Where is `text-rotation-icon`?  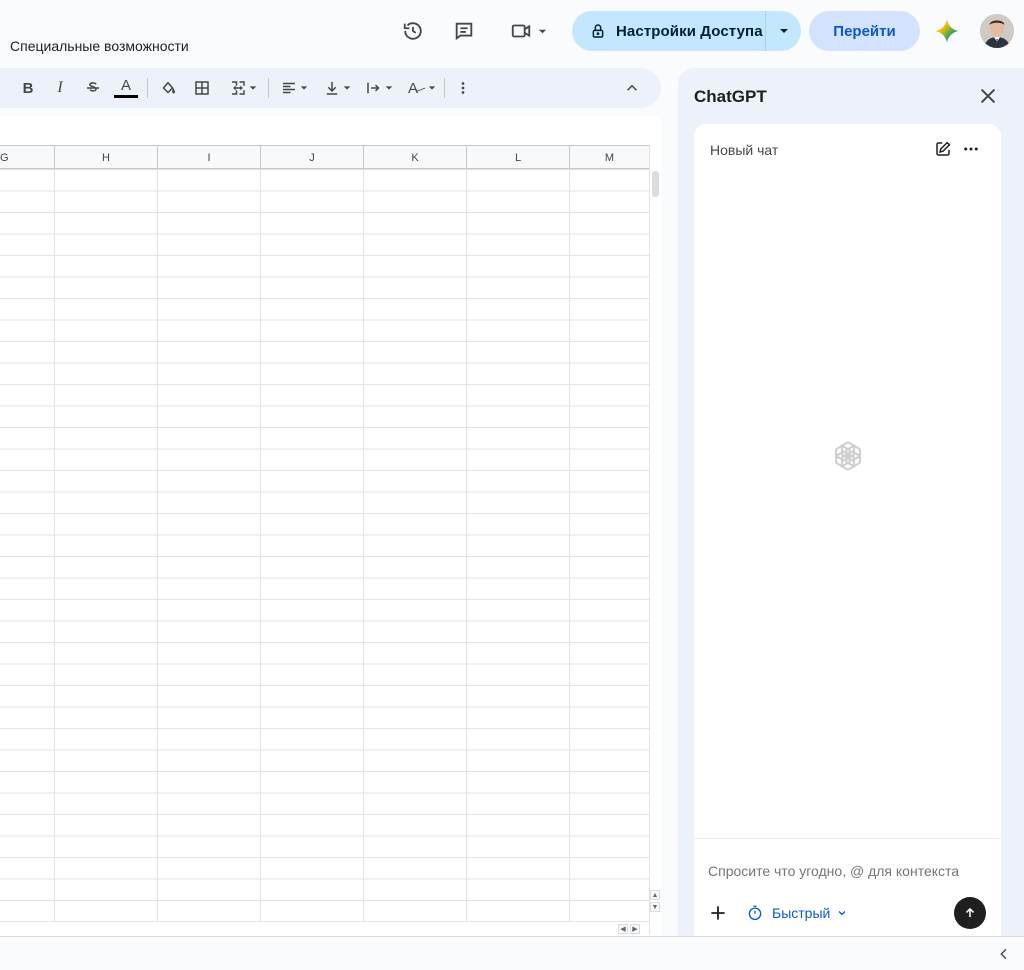 text-rotation-icon is located at coordinates (421, 89).